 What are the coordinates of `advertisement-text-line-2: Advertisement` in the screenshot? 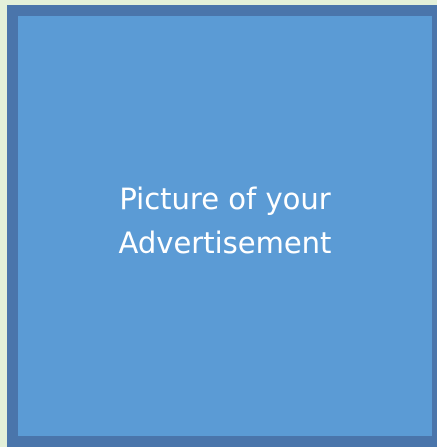 It's located at (225, 243).